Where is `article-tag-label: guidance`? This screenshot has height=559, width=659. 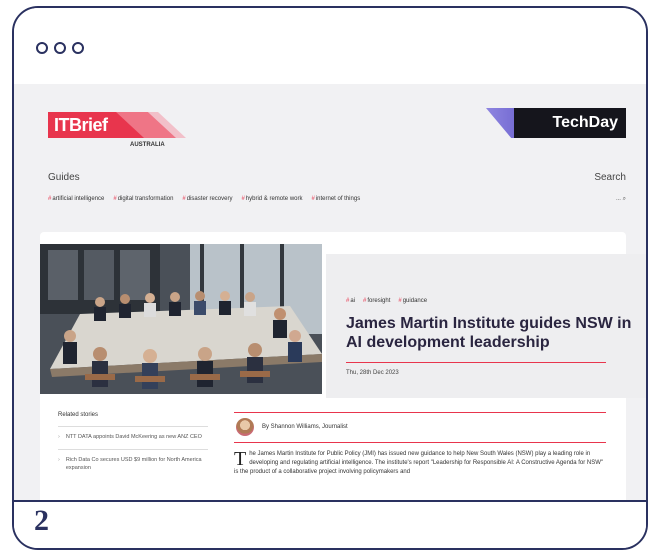
article-tag-label: guidance is located at coordinates (415, 301).